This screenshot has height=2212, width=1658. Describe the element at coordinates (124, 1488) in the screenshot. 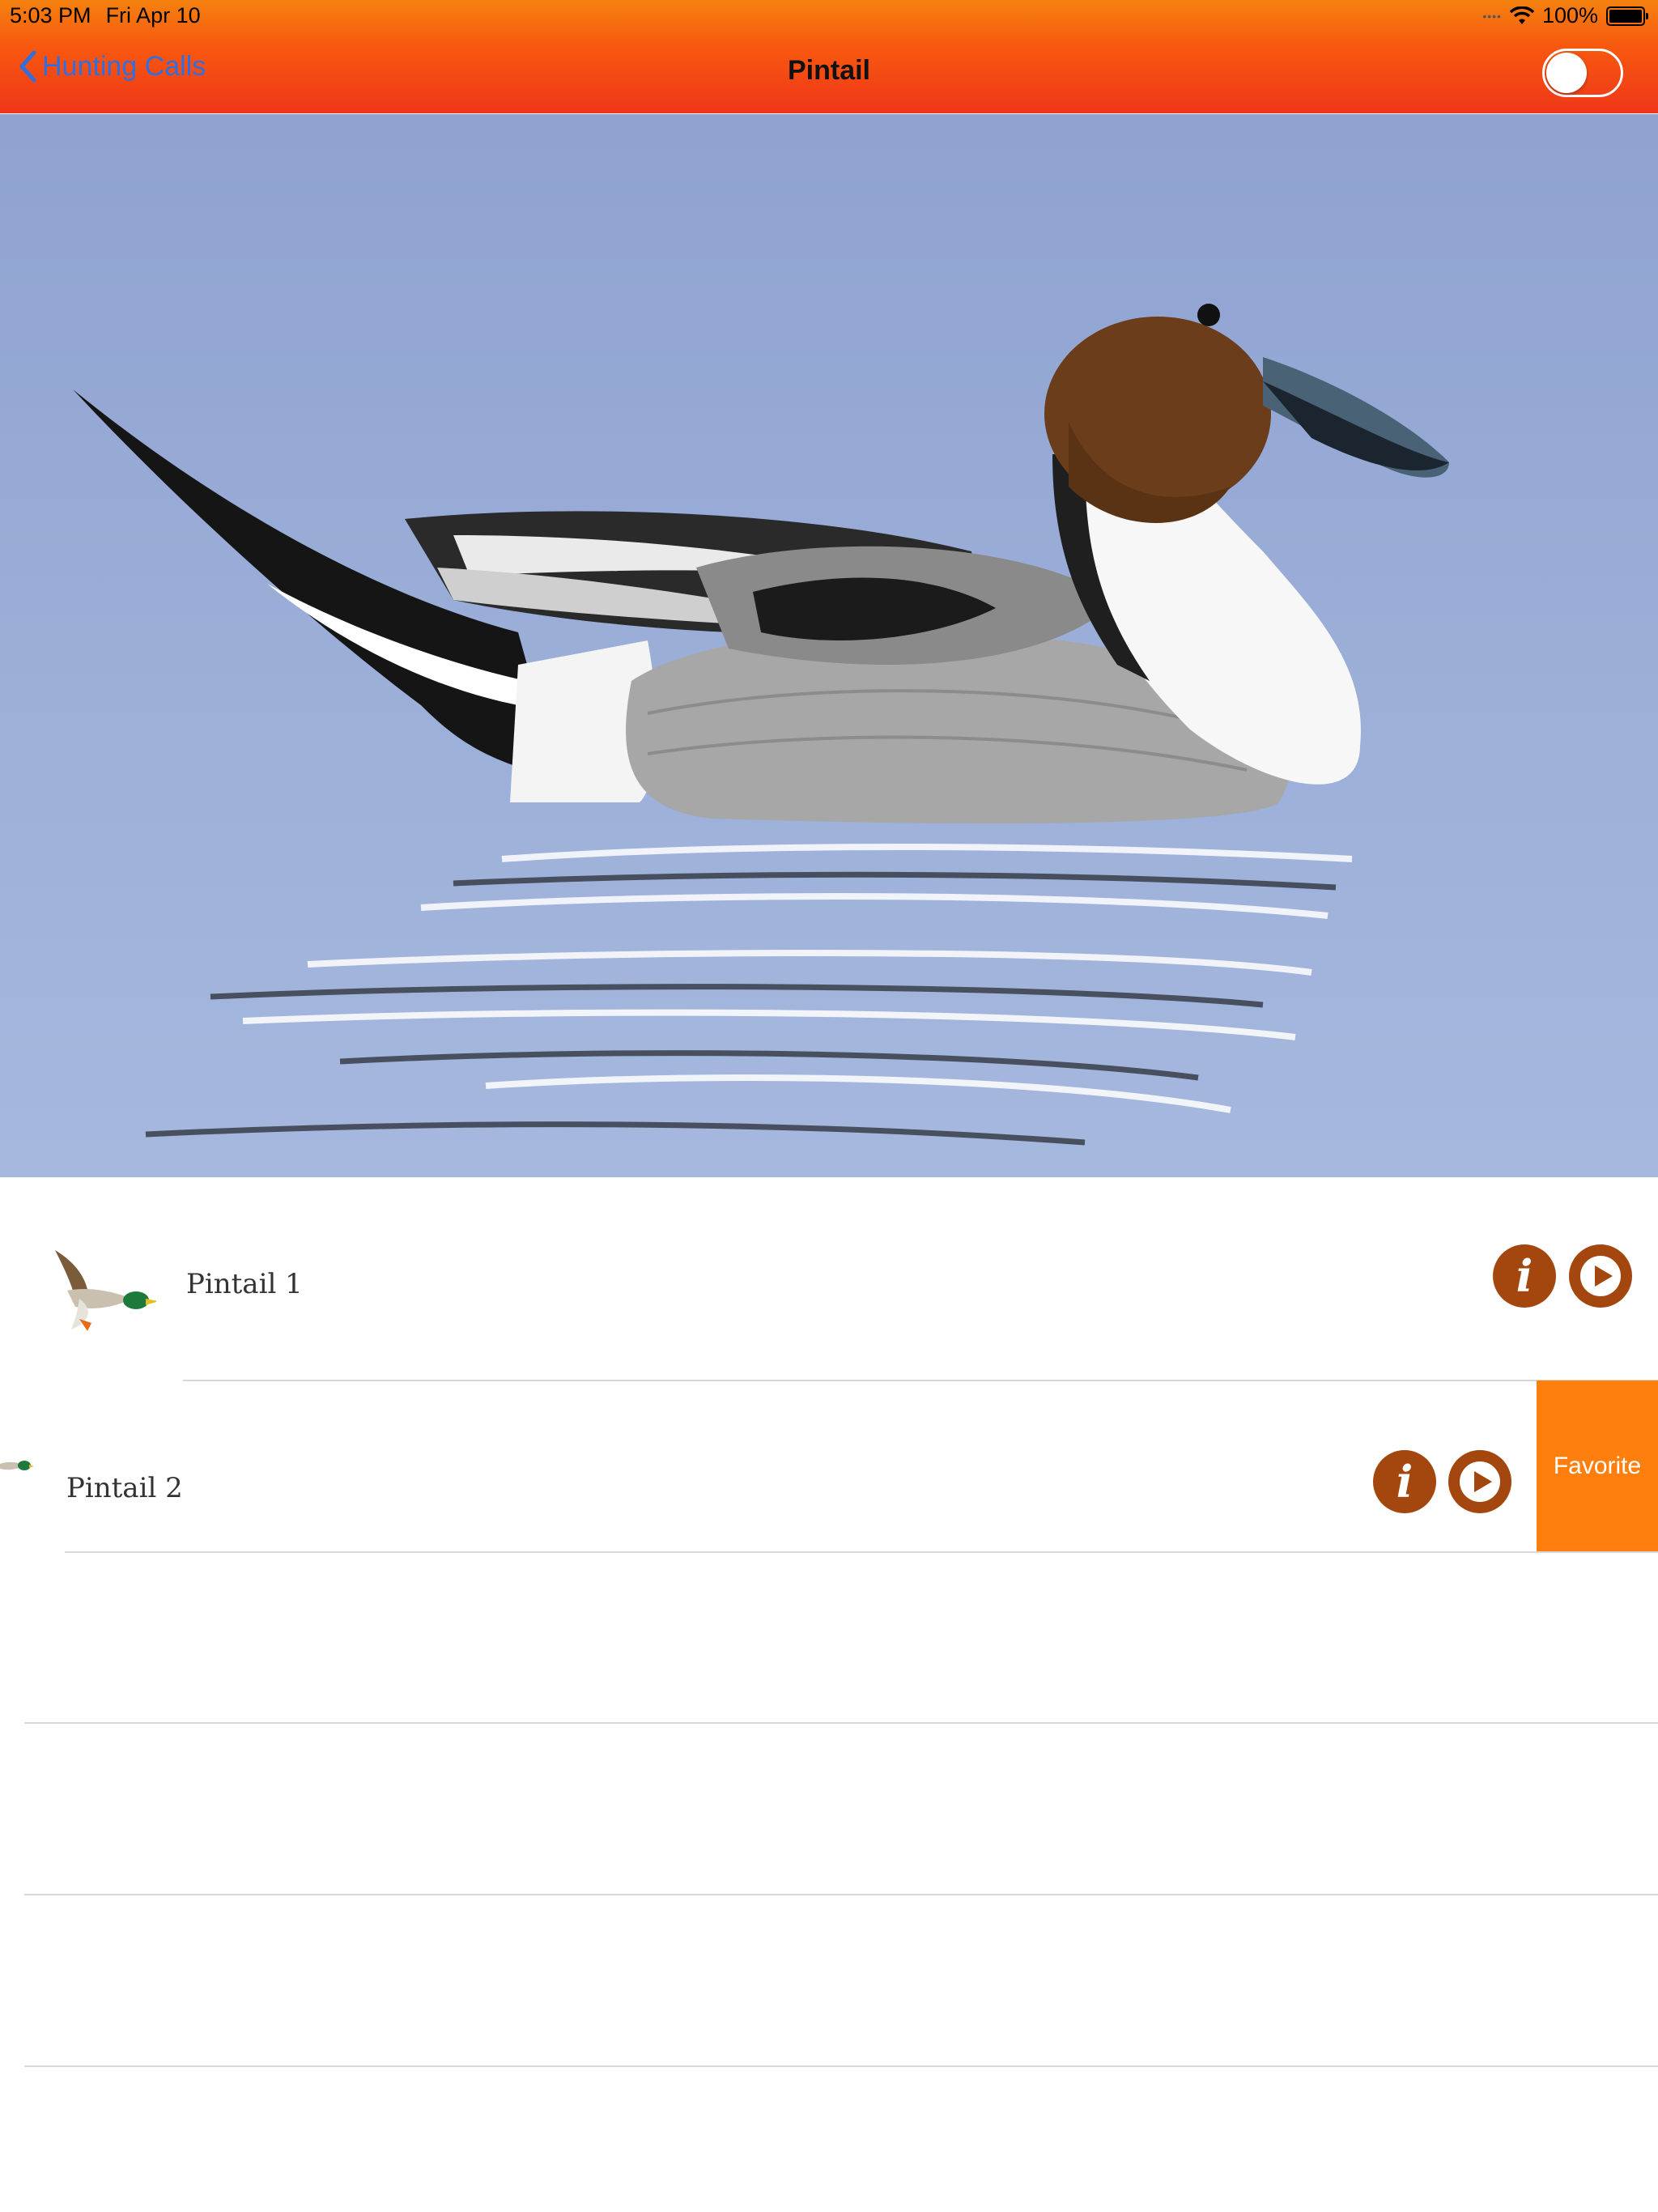

I see `call-label: Pintail 2` at that location.